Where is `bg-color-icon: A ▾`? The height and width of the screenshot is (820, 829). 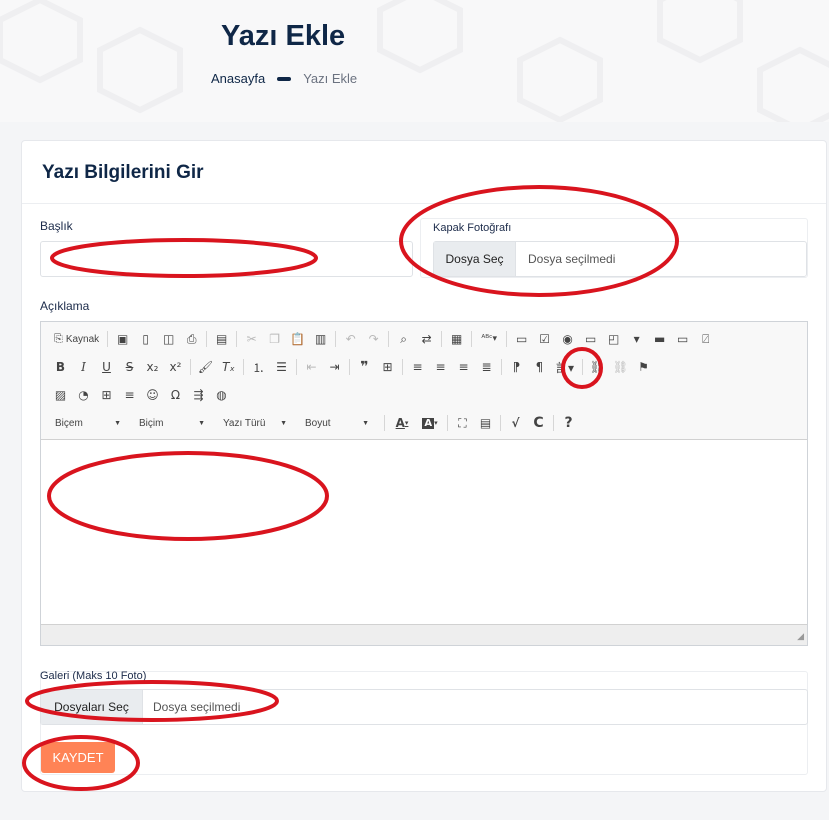 bg-color-icon: A ▾ is located at coordinates (430, 423).